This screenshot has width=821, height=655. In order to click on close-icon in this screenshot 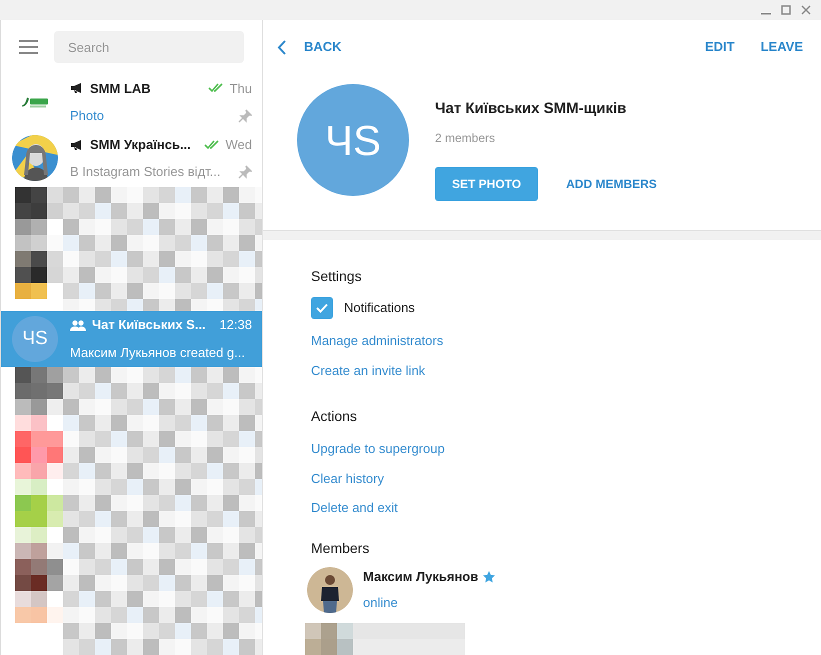, I will do `click(806, 10)`.